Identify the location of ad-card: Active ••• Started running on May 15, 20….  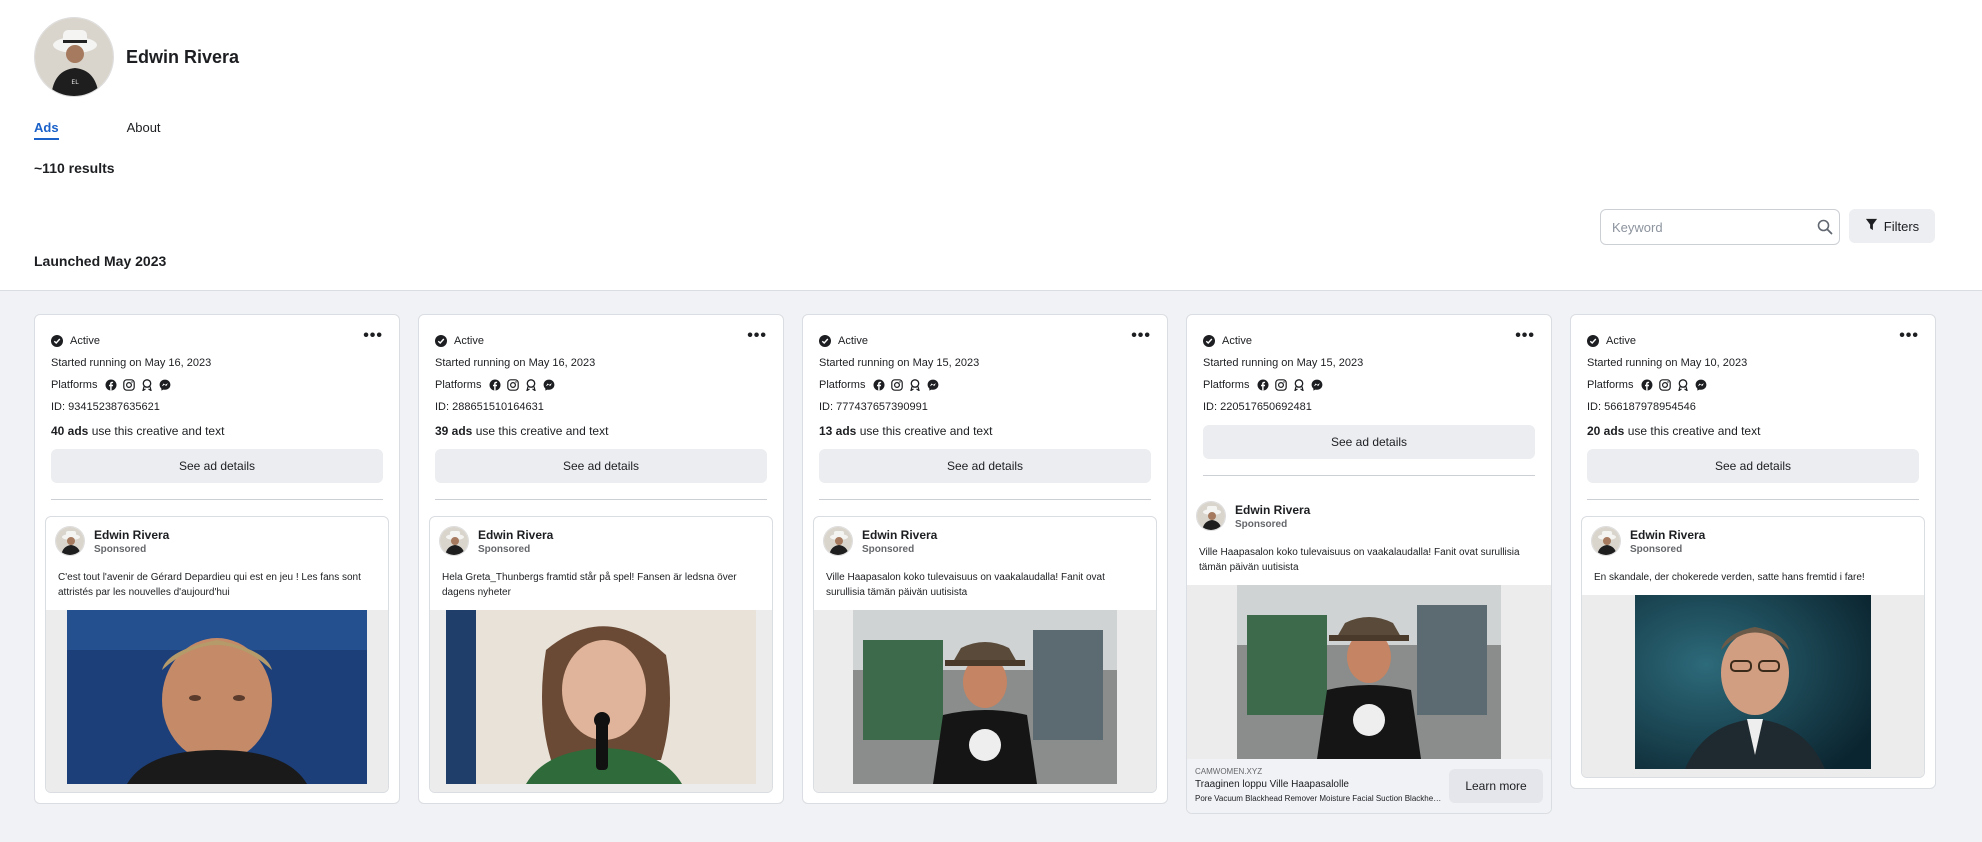
(985, 559).